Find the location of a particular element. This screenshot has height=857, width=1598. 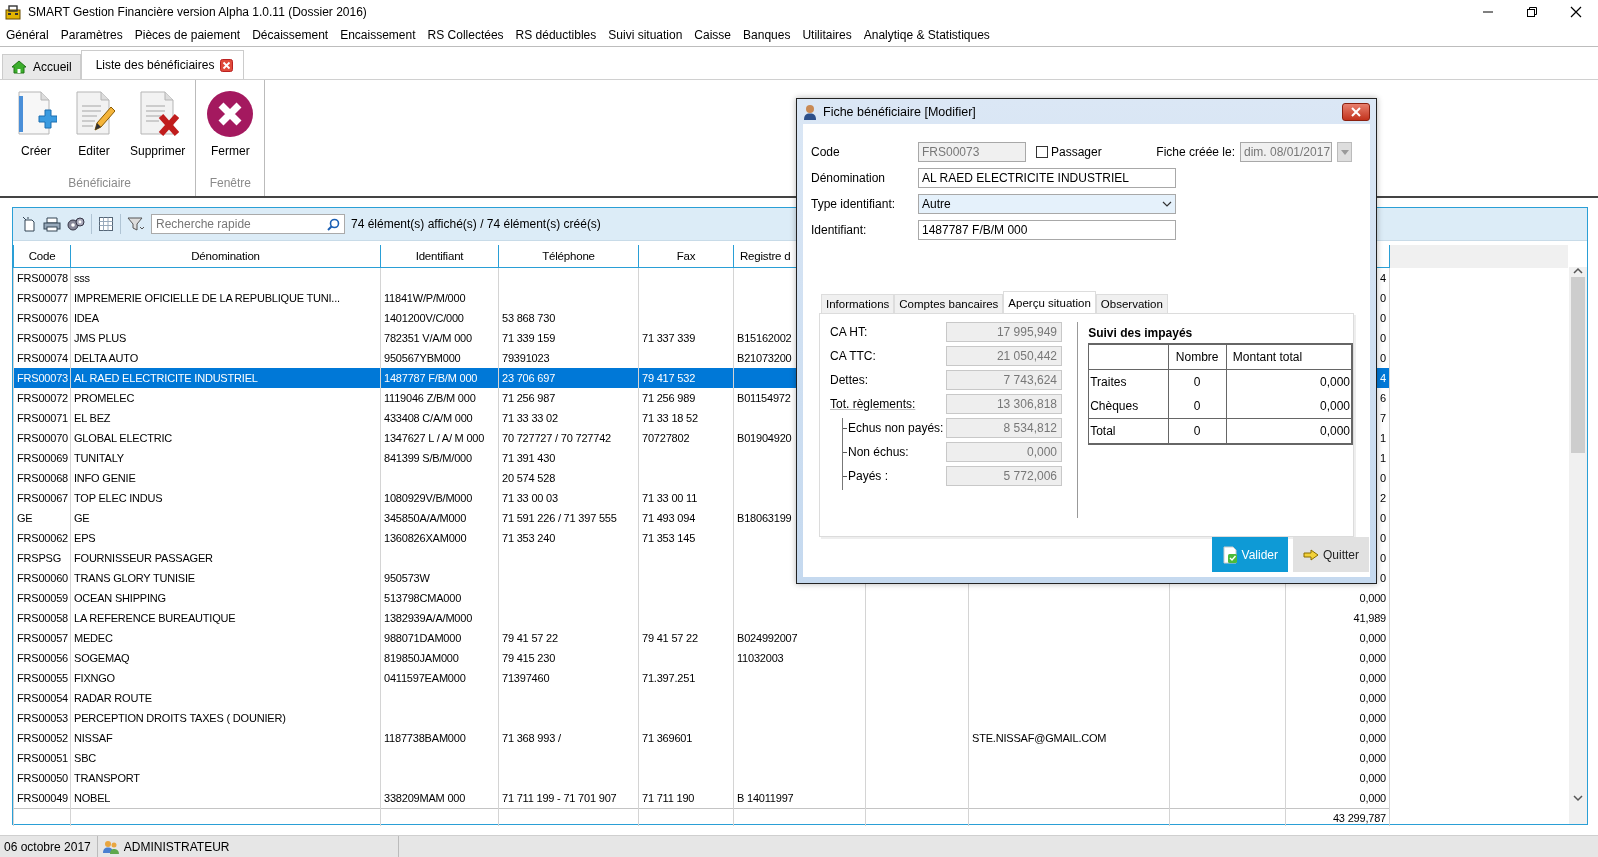

table-cell: FRS00056 is located at coordinates (42, 658).